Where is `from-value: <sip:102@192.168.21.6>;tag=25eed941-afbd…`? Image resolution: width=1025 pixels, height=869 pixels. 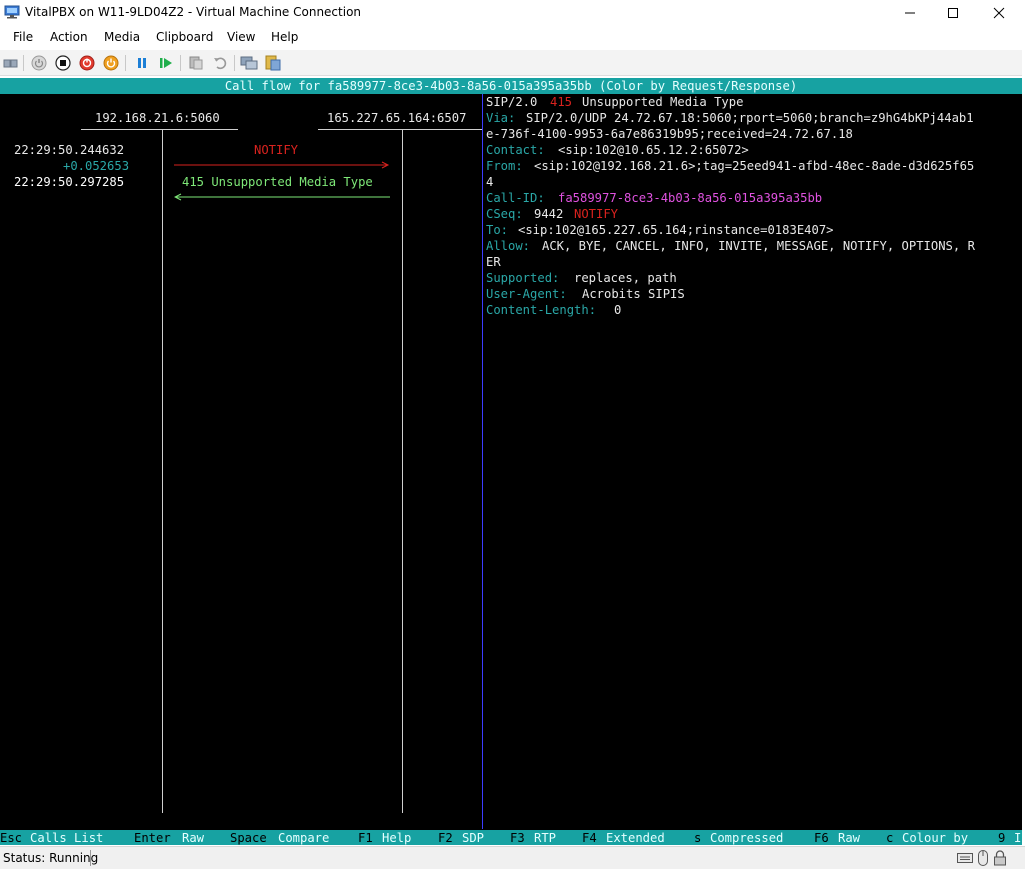
from-value: <sip:102@192.168.21.6>;tag=25eed941-afbd… is located at coordinates (754, 166).